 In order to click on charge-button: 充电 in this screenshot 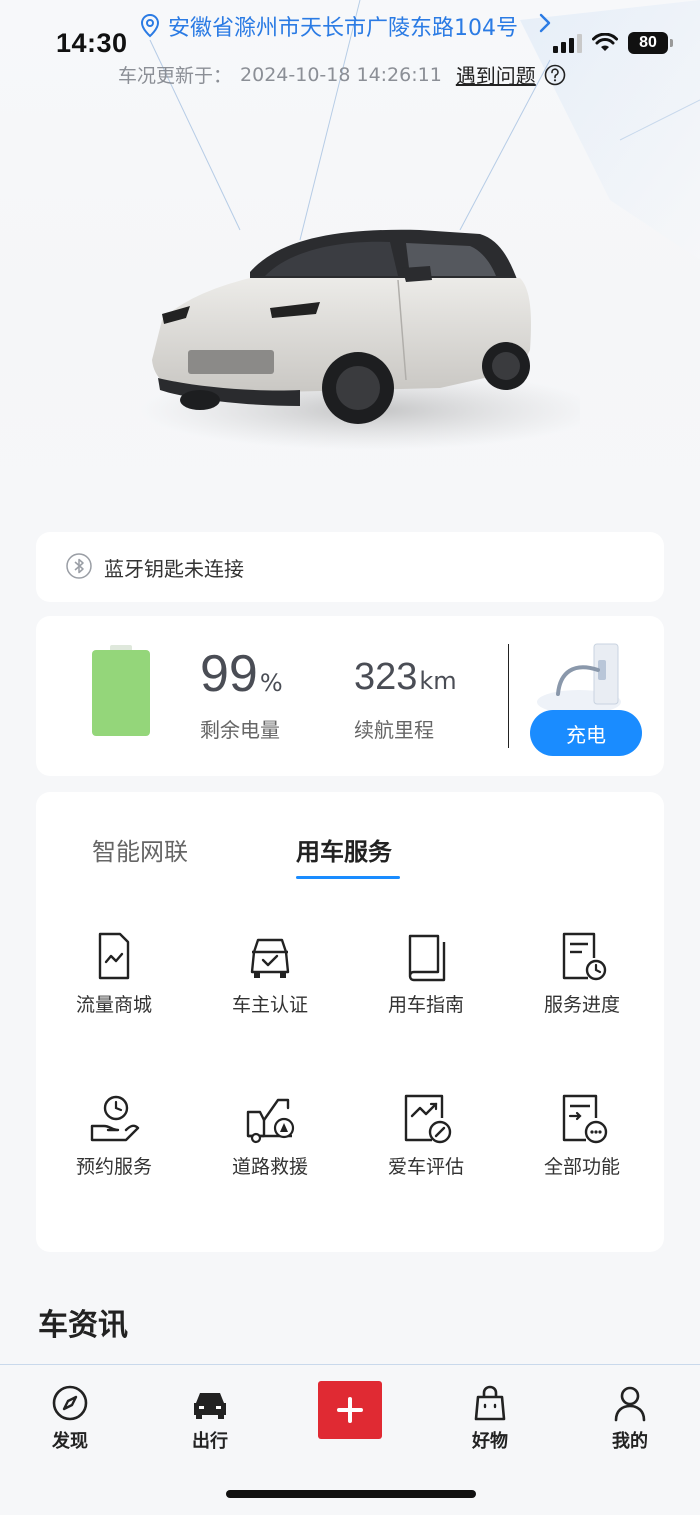, I will do `click(586, 733)`.